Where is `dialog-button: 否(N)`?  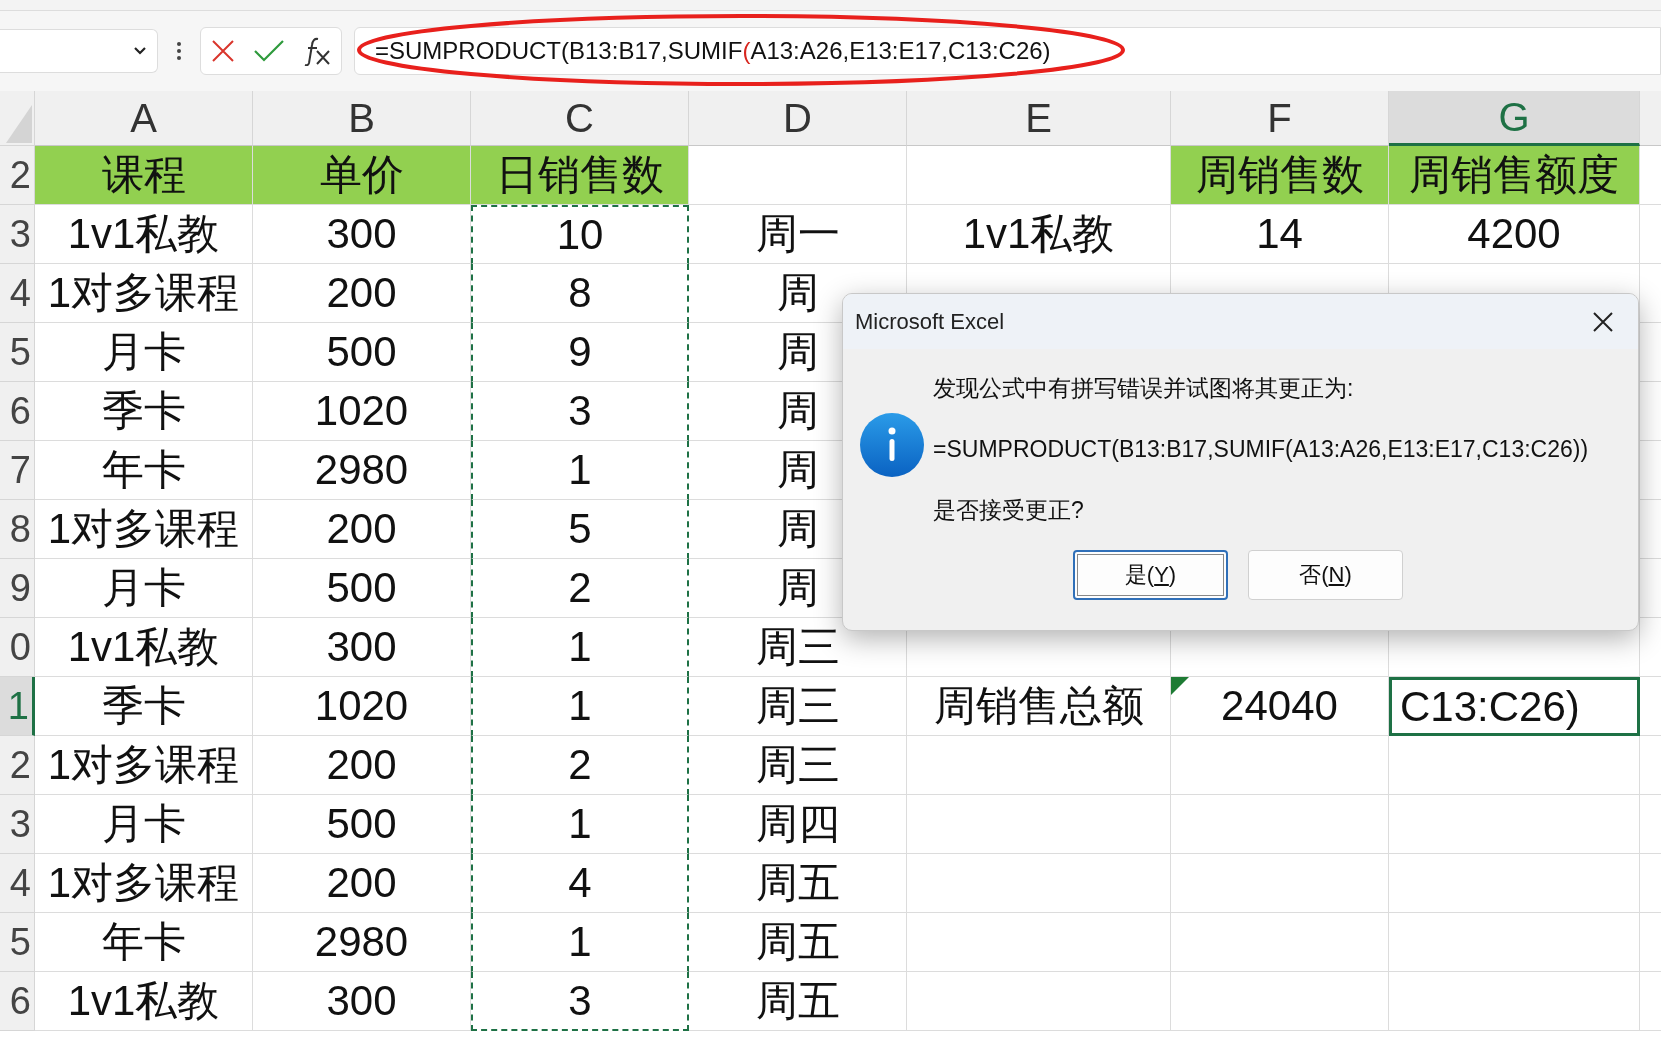 dialog-button: 否(N) is located at coordinates (1325, 575).